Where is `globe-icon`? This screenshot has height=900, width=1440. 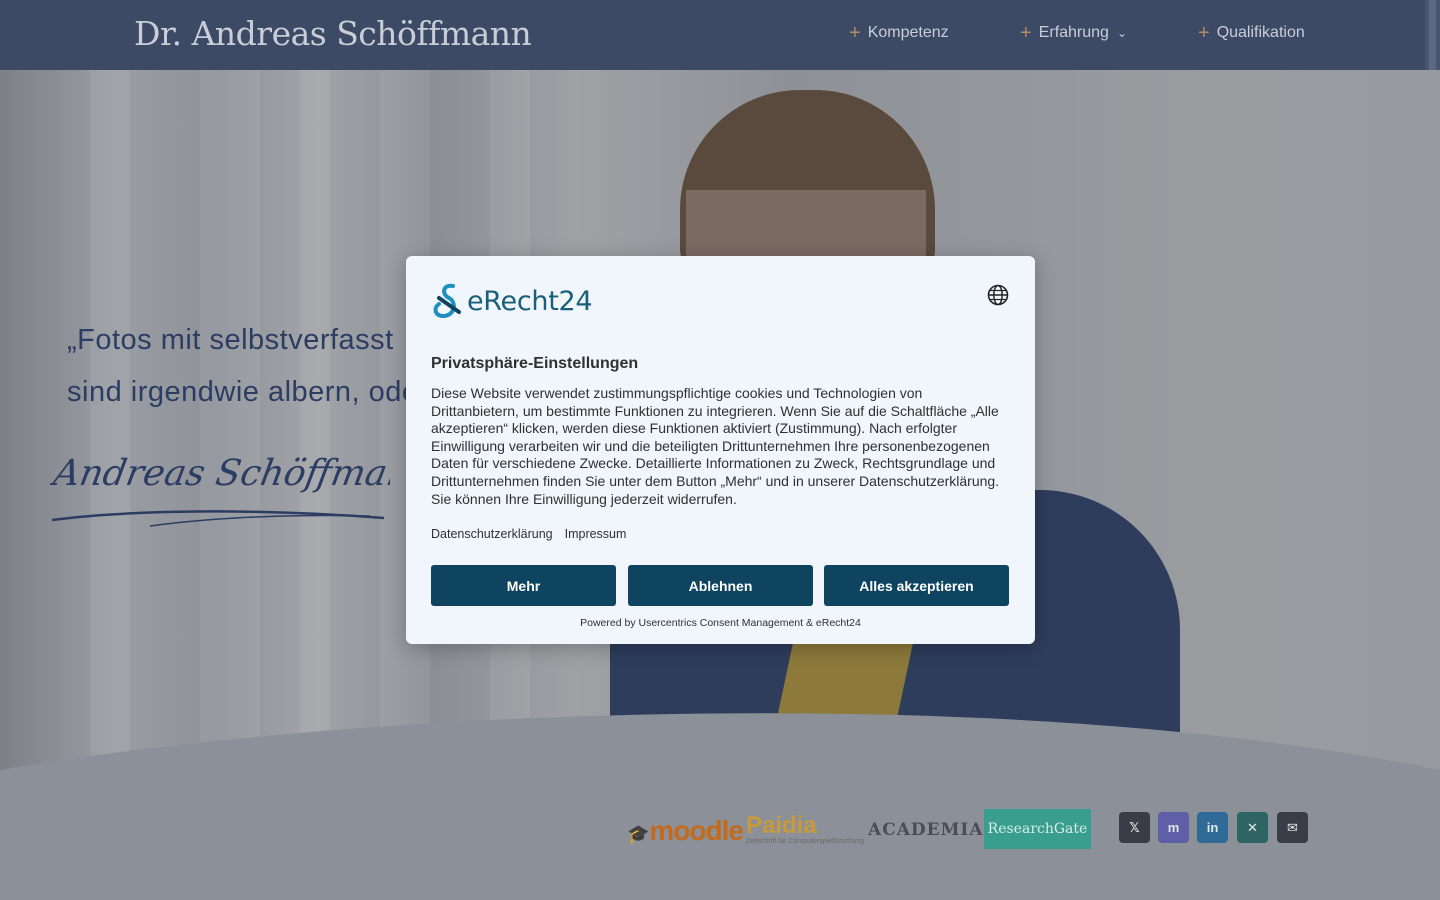 globe-icon is located at coordinates (998, 295).